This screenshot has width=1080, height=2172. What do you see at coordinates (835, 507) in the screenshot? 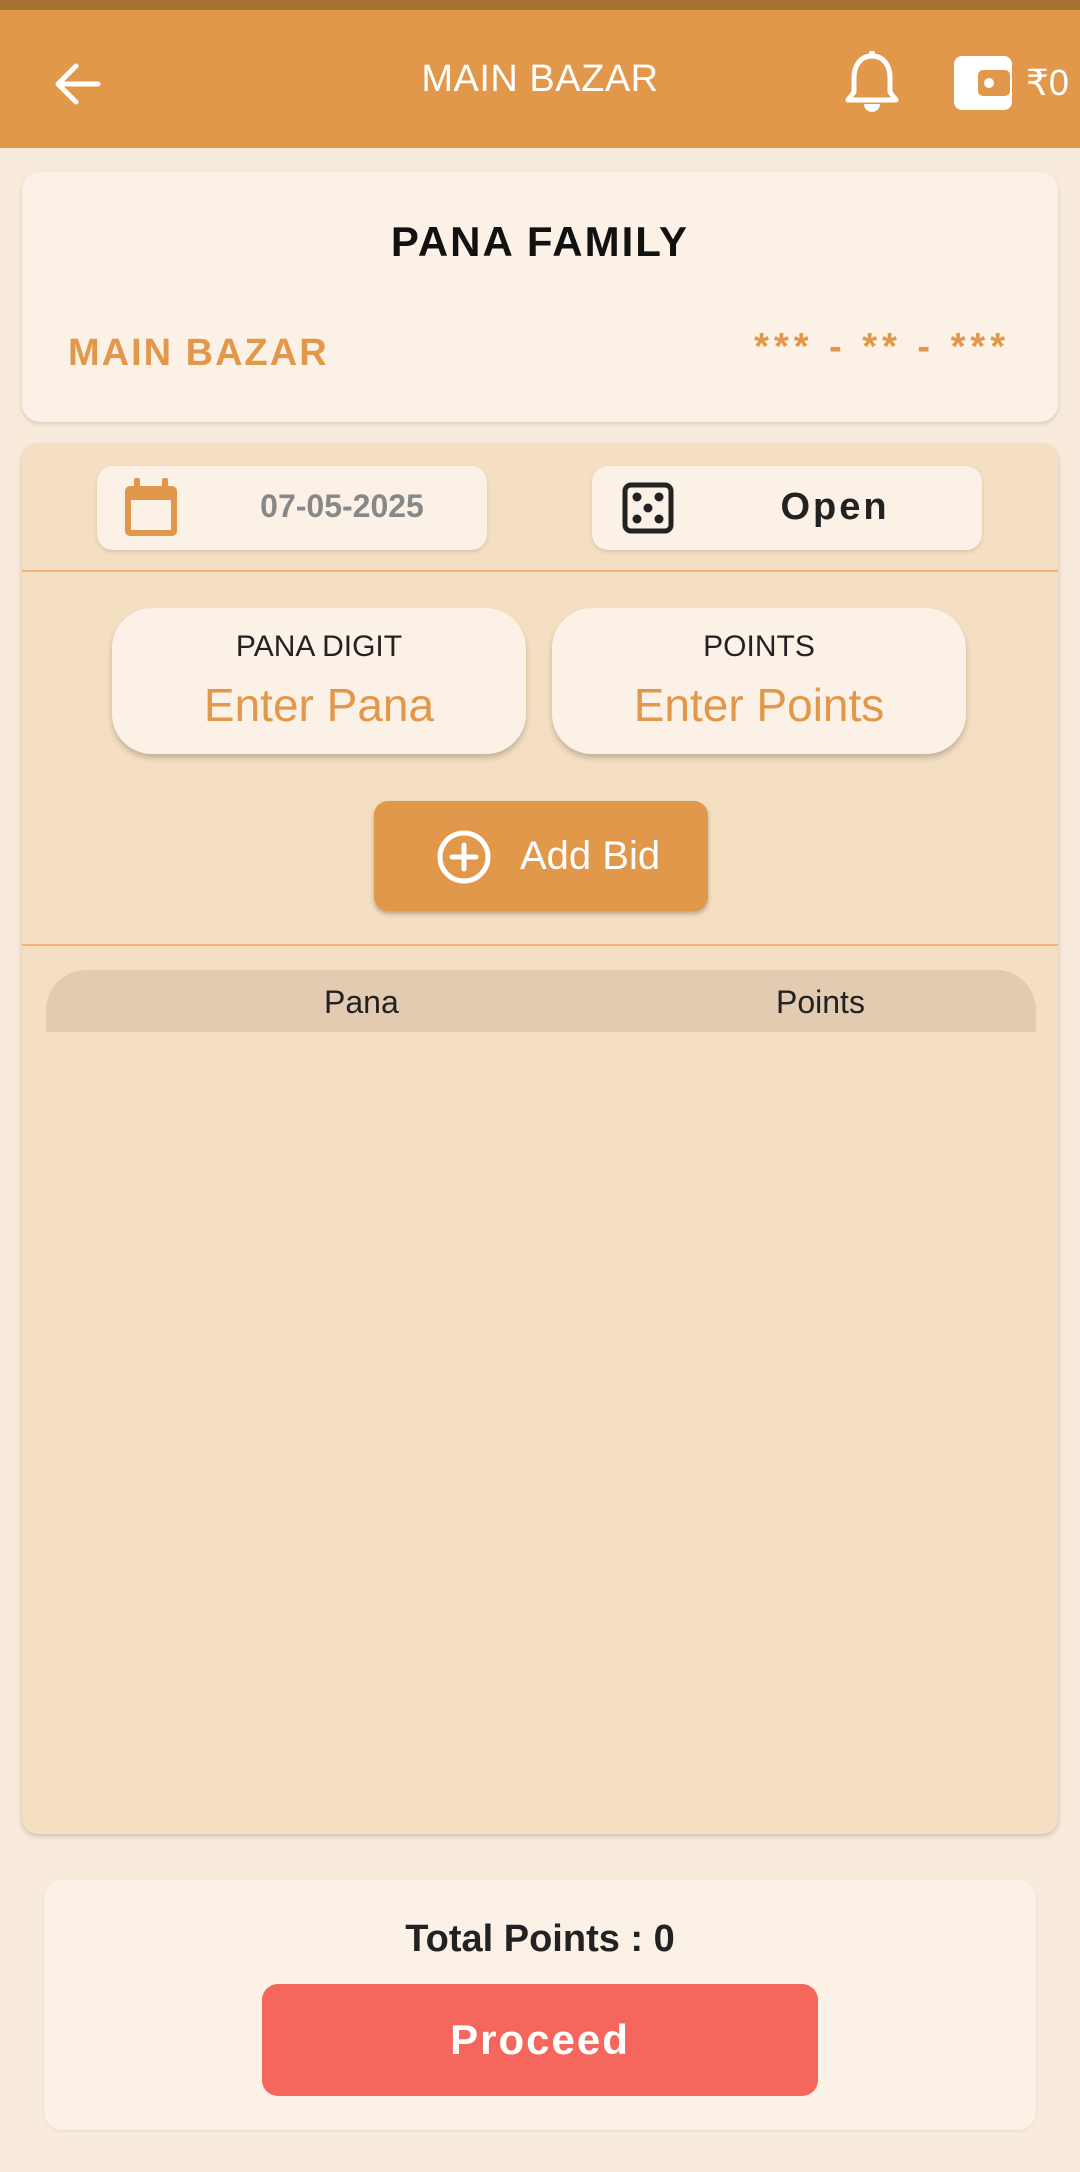
I see `session-value: Open` at bounding box center [835, 507].